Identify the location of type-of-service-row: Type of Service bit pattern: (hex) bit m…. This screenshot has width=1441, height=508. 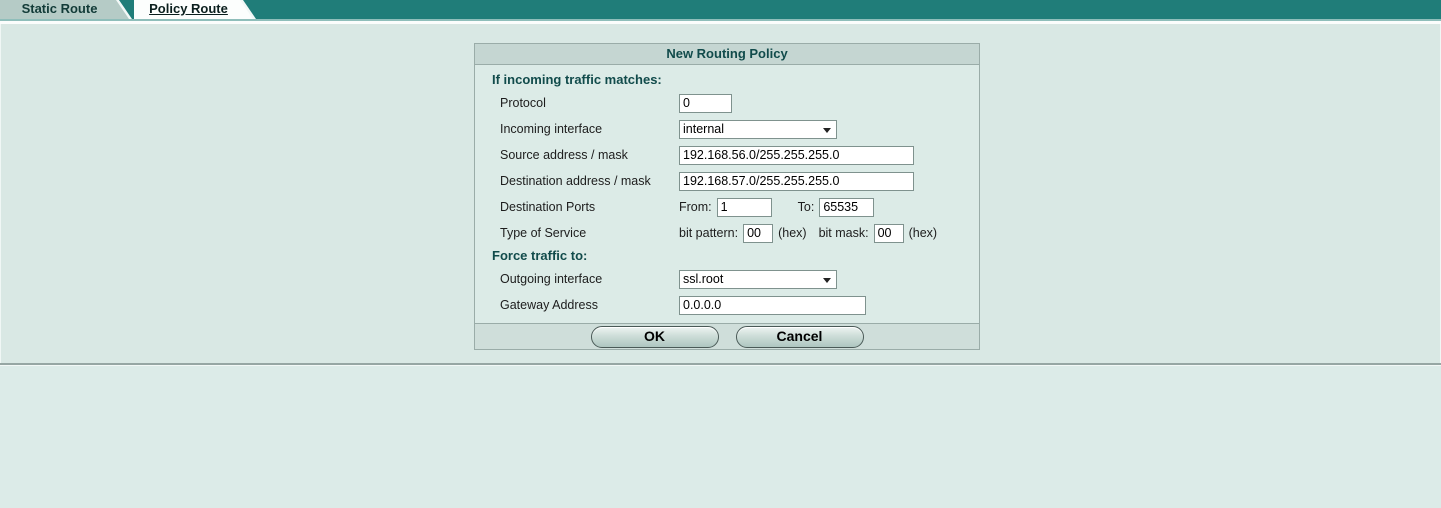
(727, 233).